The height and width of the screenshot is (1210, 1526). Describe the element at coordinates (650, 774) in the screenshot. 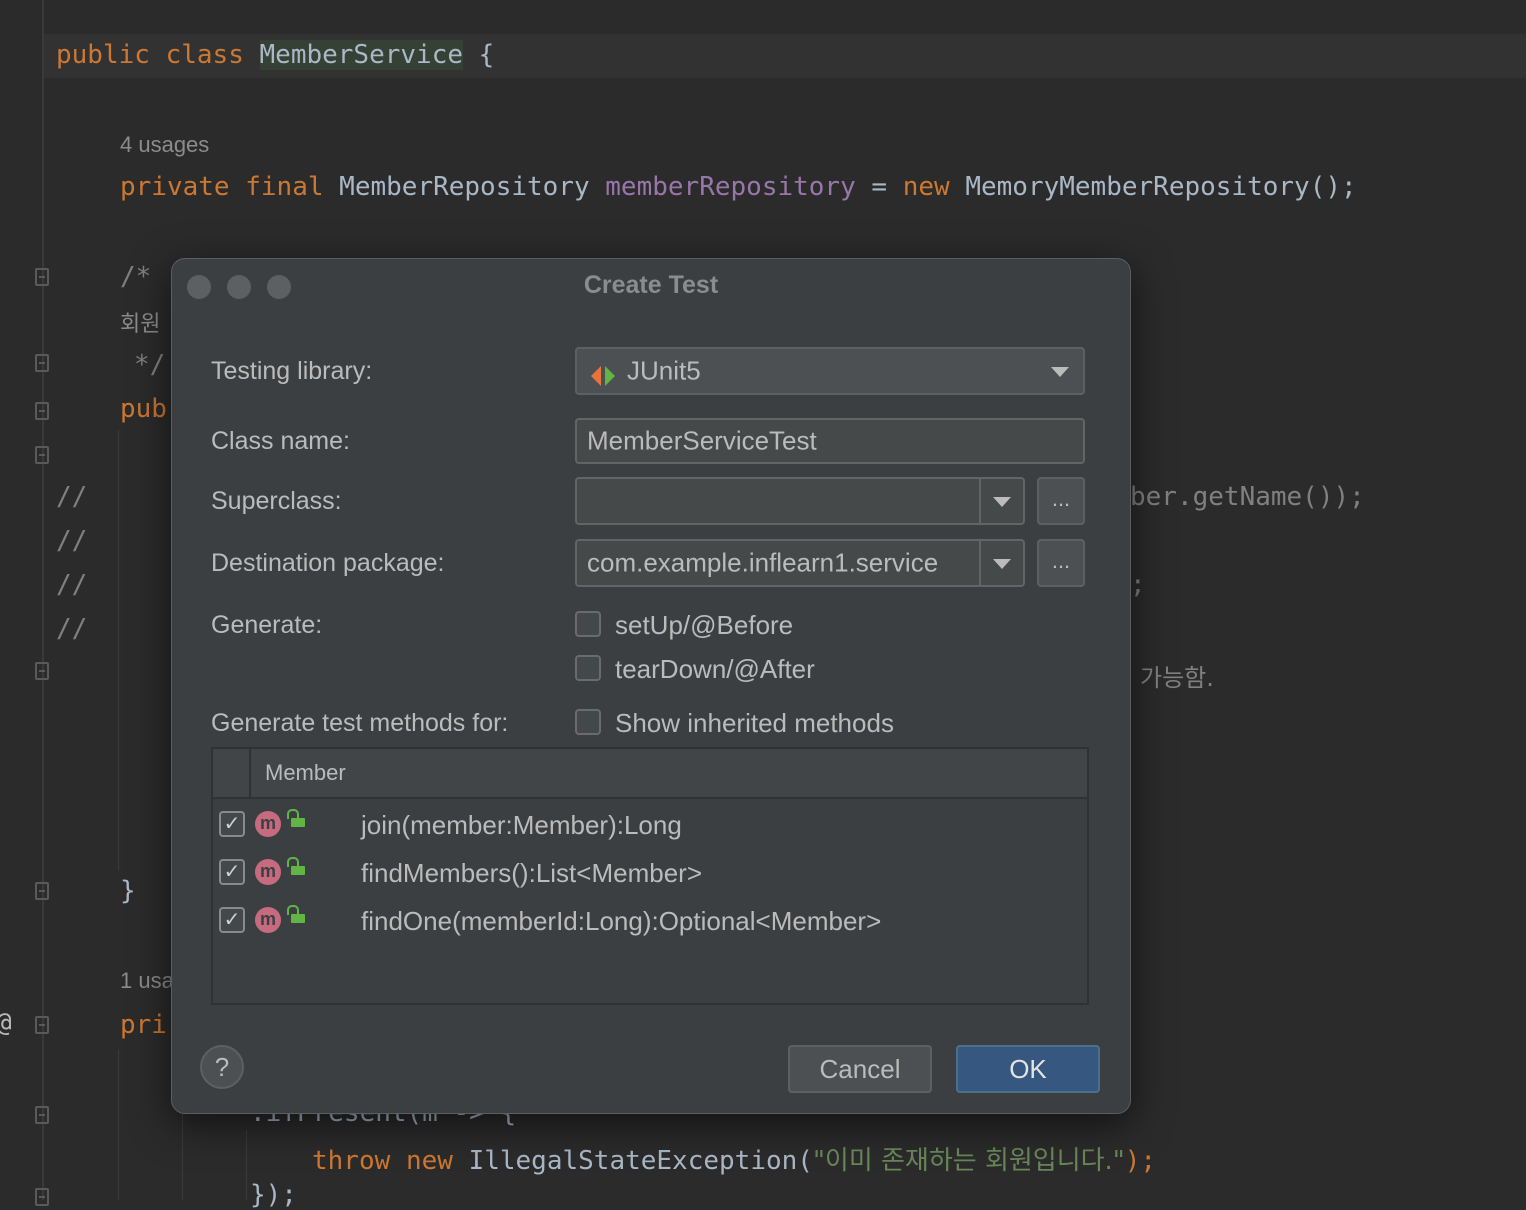

I see `table-header: Member` at that location.